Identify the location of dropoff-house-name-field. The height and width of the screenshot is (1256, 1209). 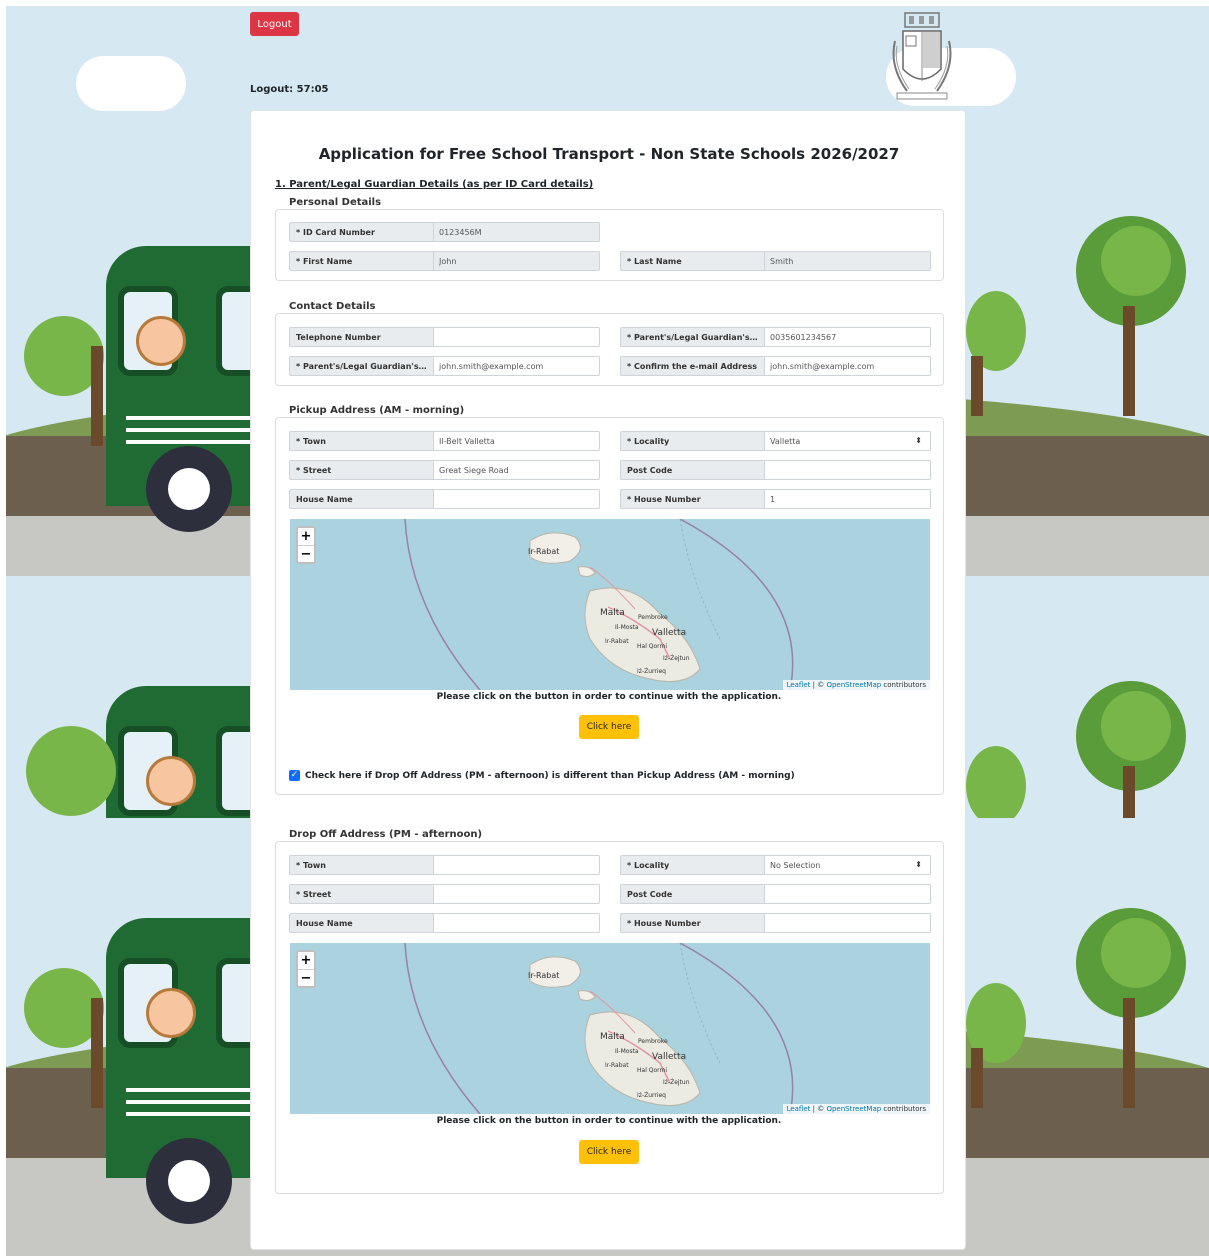
(516, 923).